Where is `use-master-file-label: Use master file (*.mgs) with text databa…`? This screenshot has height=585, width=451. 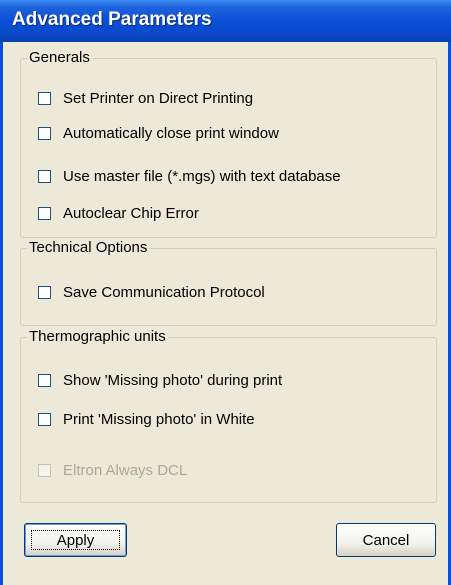 use-master-file-label: Use master file (*.mgs) with text databa… is located at coordinates (202, 176).